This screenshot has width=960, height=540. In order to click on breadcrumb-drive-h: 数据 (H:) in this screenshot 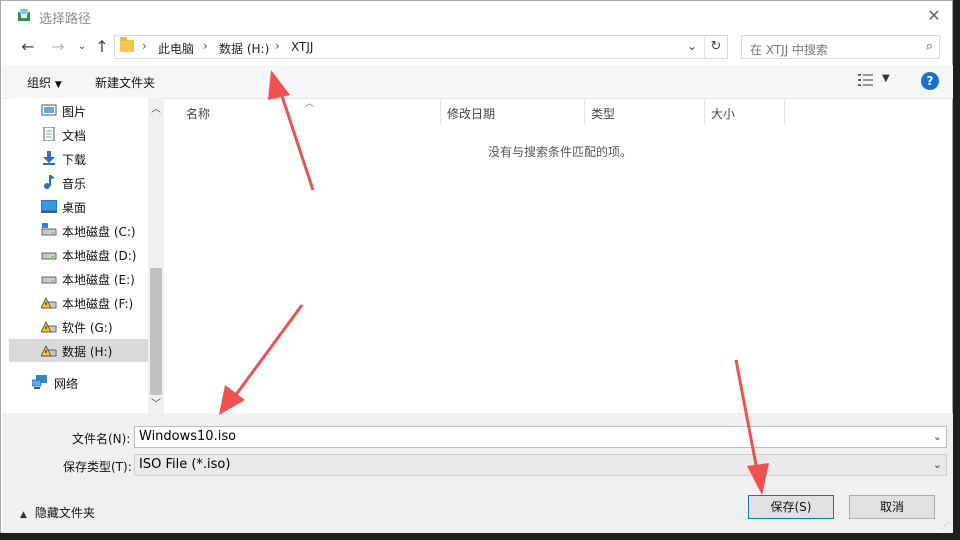, I will do `click(244, 48)`.